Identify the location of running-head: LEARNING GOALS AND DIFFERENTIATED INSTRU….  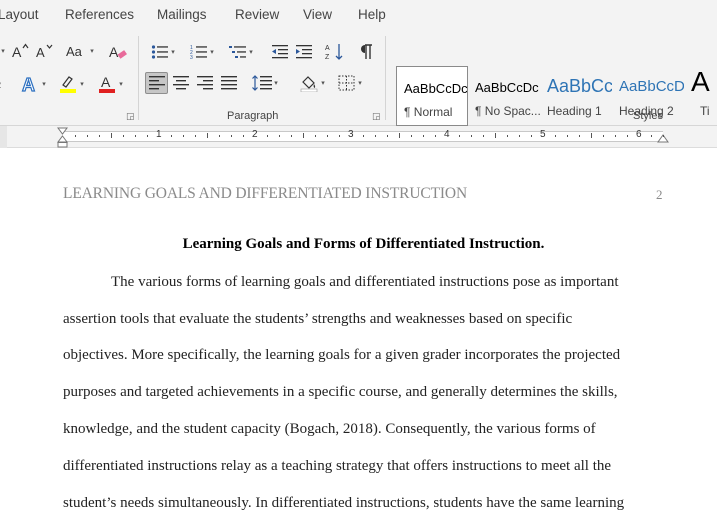
(265, 193).